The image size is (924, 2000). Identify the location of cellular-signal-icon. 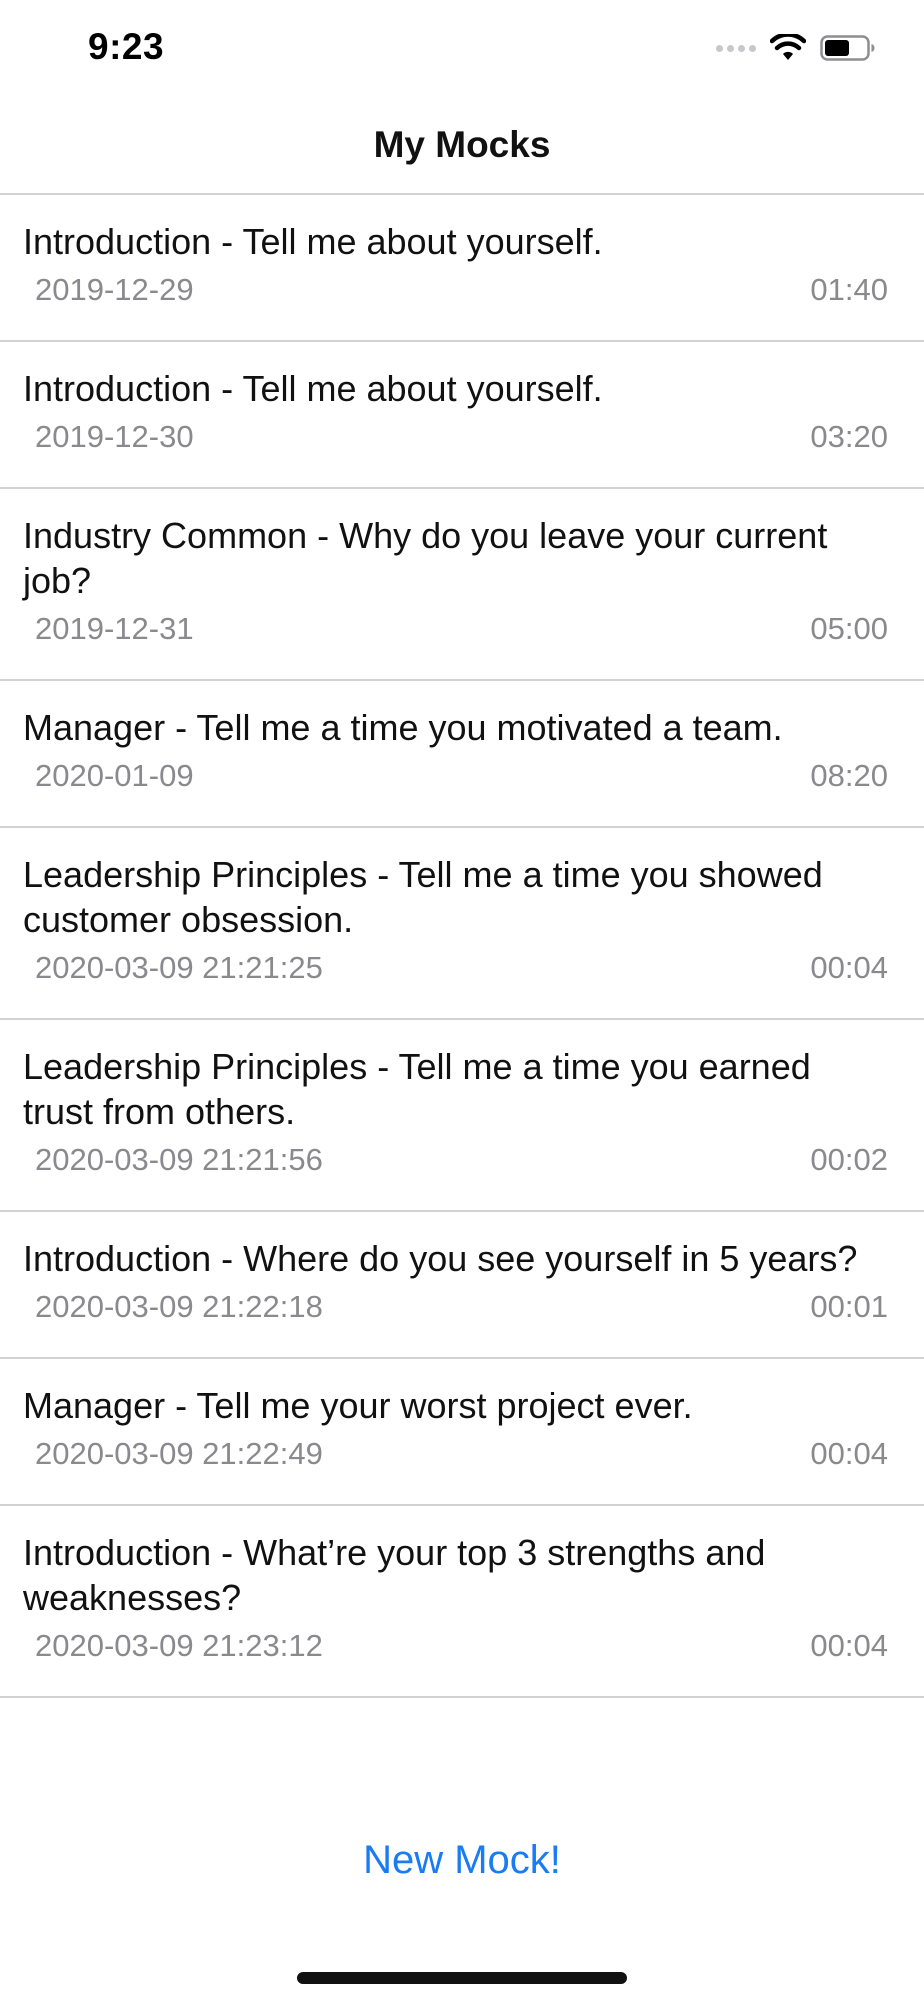
(736, 48).